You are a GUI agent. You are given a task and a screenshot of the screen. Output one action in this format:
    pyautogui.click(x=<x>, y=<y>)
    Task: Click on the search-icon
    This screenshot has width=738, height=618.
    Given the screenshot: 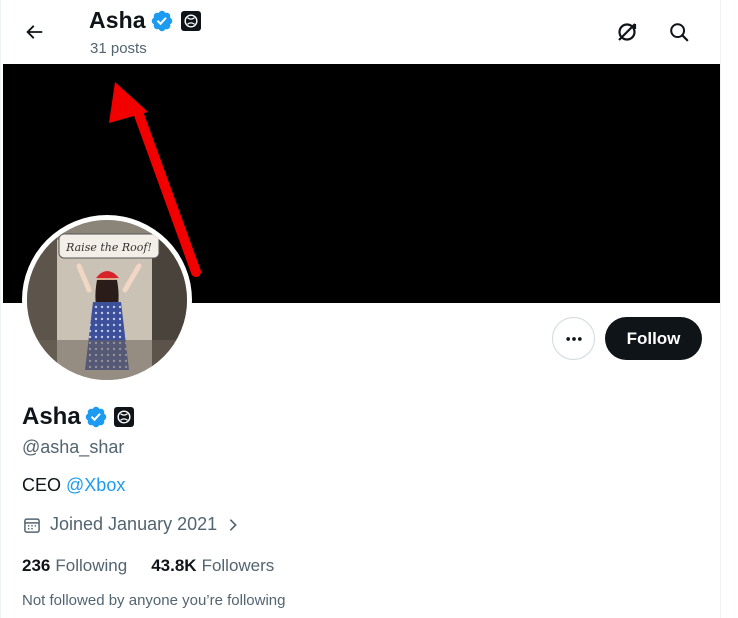 What is the action you would take?
    pyautogui.click(x=679, y=32)
    